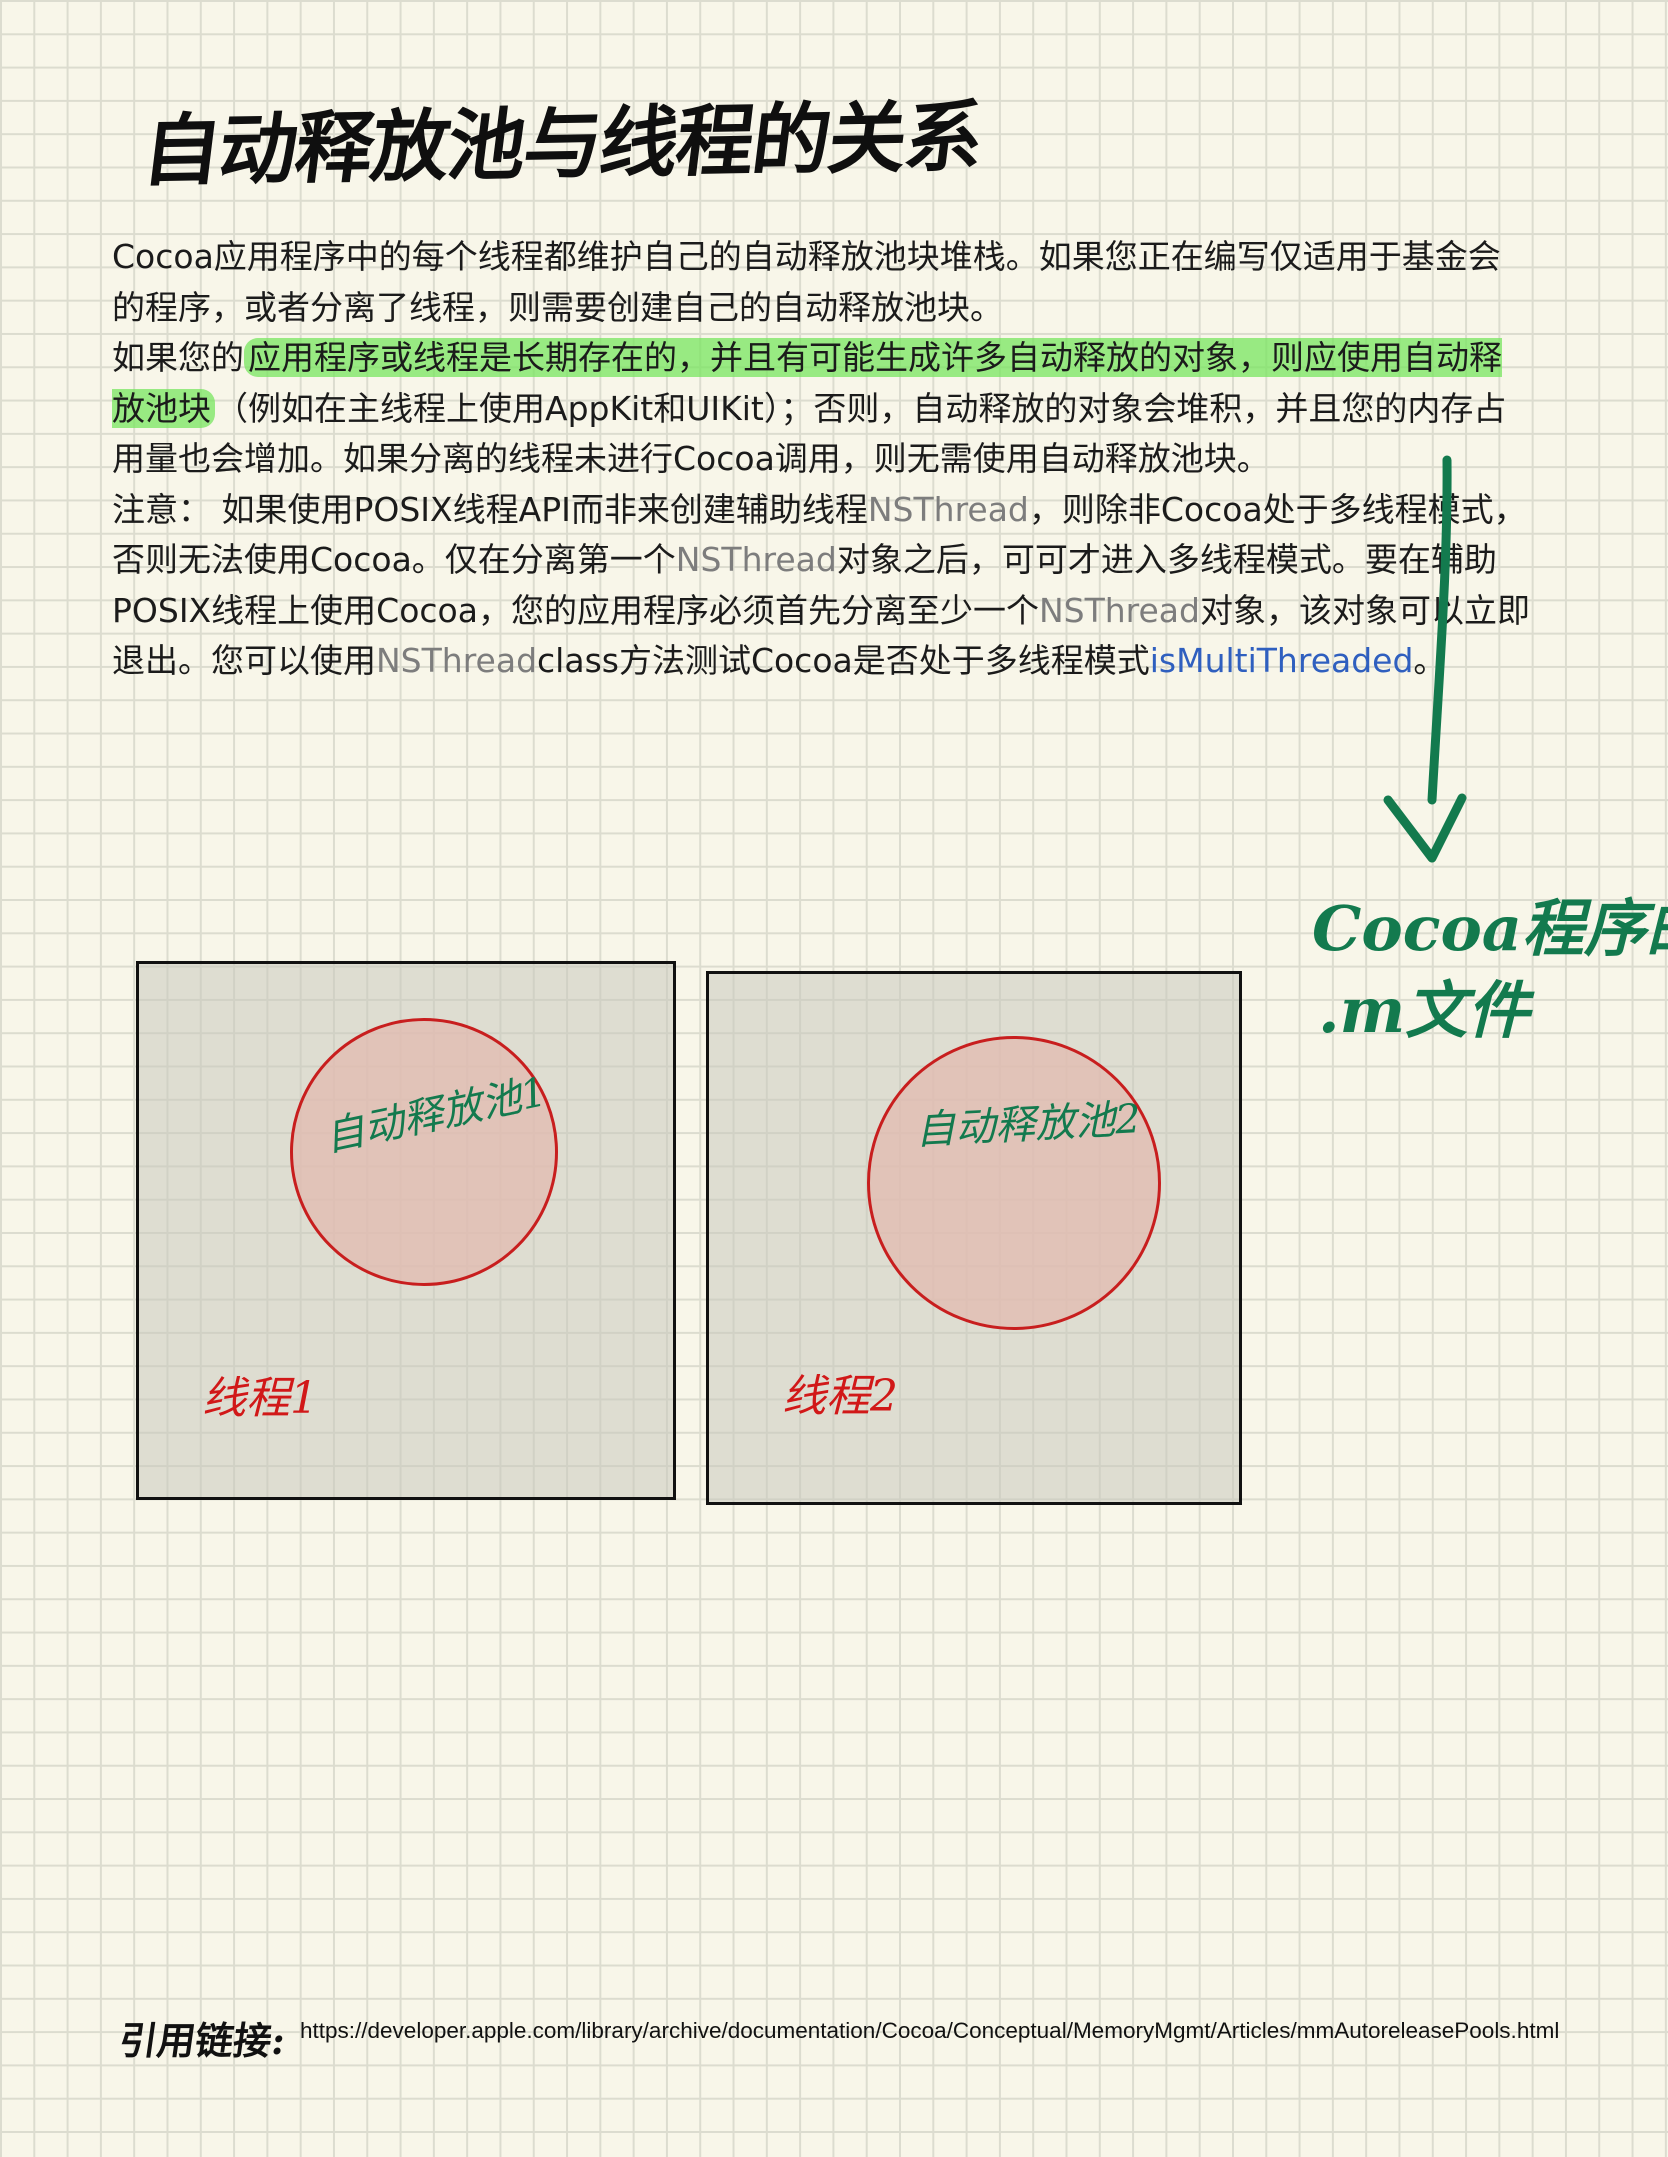 This screenshot has width=1668, height=2157. I want to click on pool-2-label: 自动释放池2, so click(1028, 1125).